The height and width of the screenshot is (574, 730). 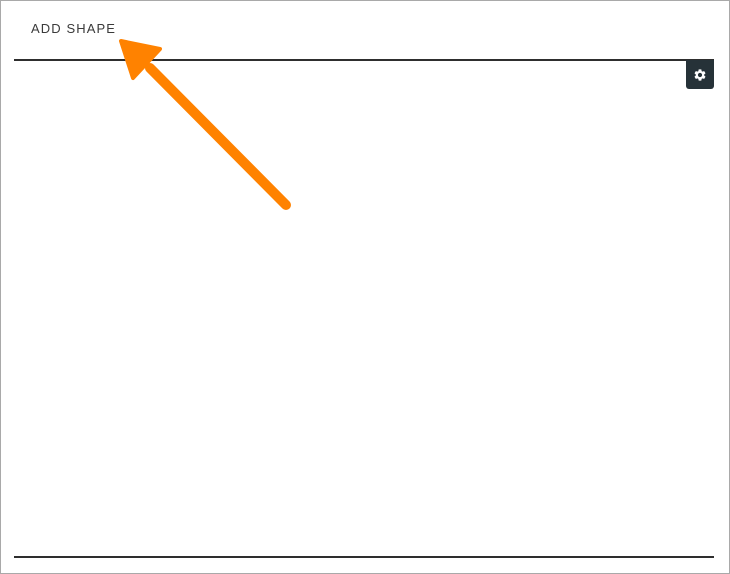 What do you see at coordinates (364, 557) in the screenshot?
I see `bottom-divider` at bounding box center [364, 557].